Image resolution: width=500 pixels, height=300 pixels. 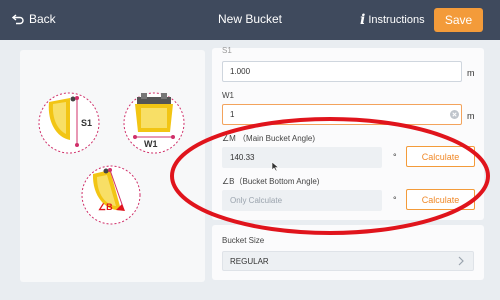 I want to click on bucket-front-view-diagram: W1, so click(x=154, y=123).